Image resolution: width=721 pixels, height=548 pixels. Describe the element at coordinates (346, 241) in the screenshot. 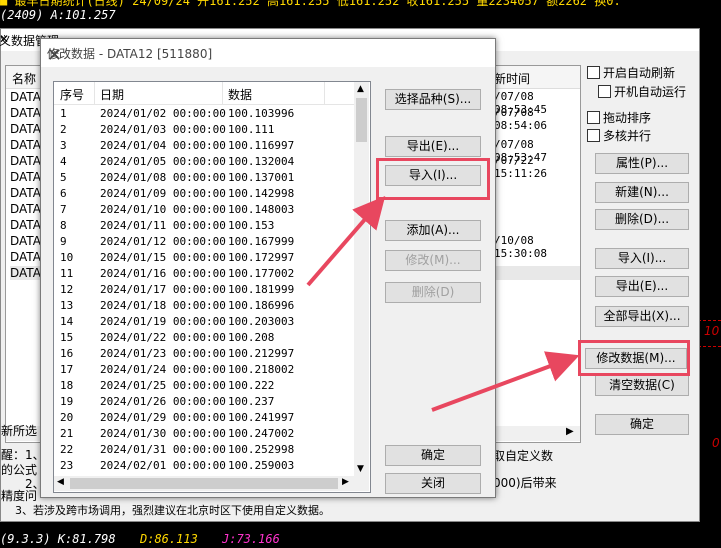

I see `arrow-to-import` at that location.